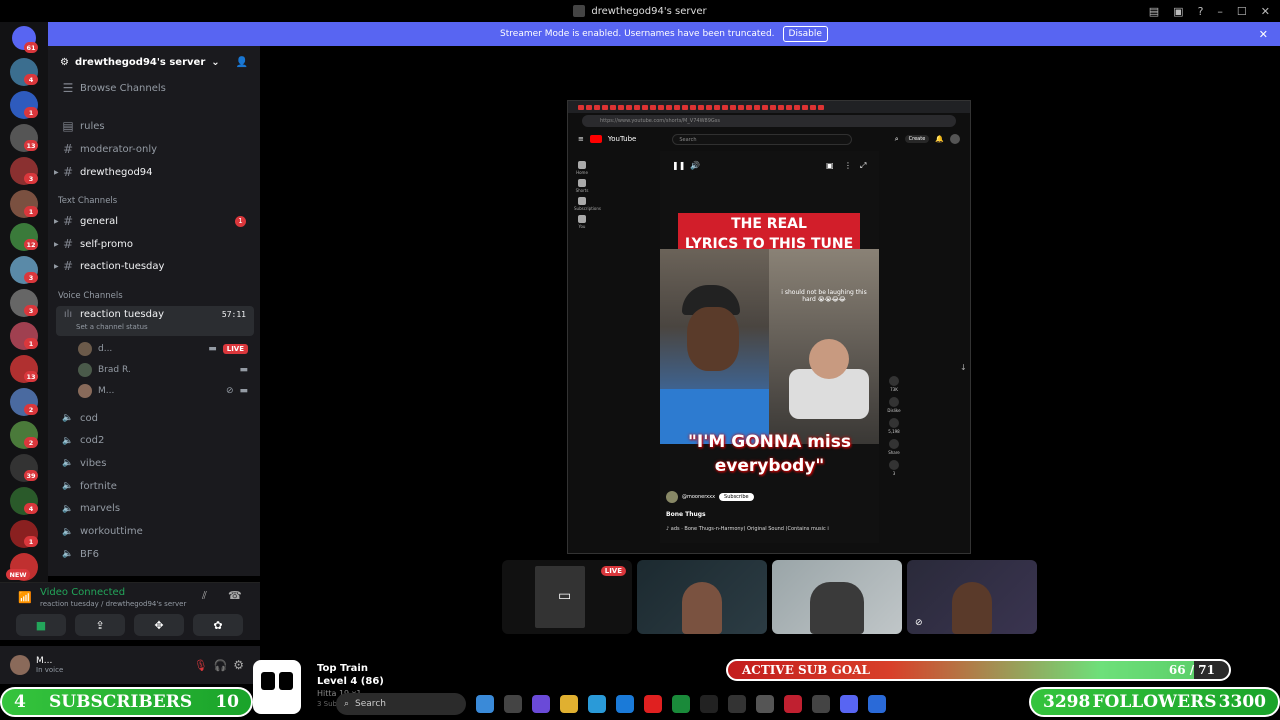  What do you see at coordinates (805, 34) in the screenshot?
I see `disable-button: Disable` at bounding box center [805, 34].